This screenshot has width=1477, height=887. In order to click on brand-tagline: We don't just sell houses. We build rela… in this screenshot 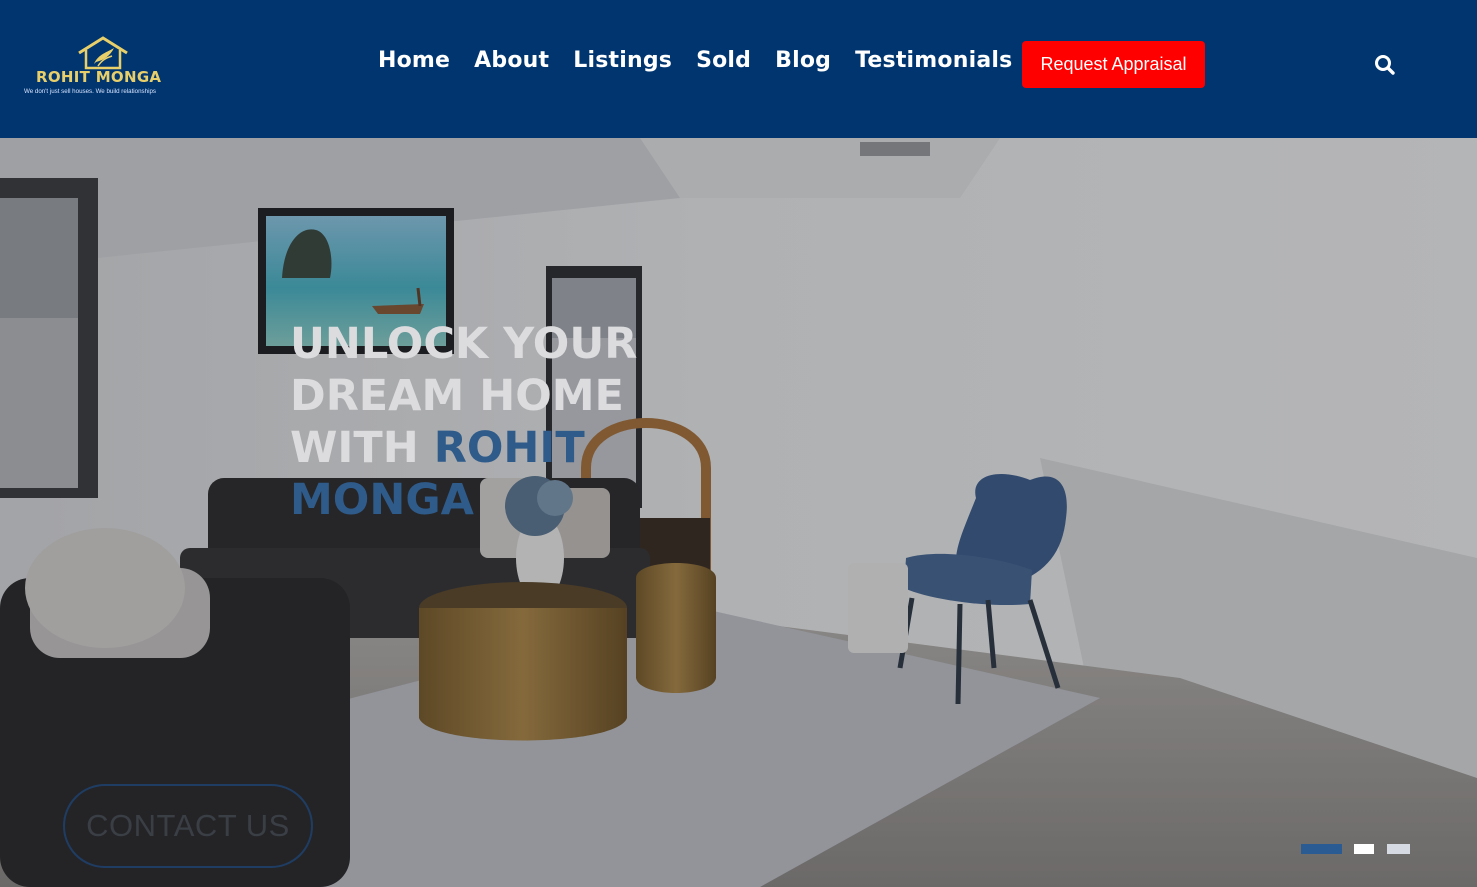, I will do `click(90, 91)`.